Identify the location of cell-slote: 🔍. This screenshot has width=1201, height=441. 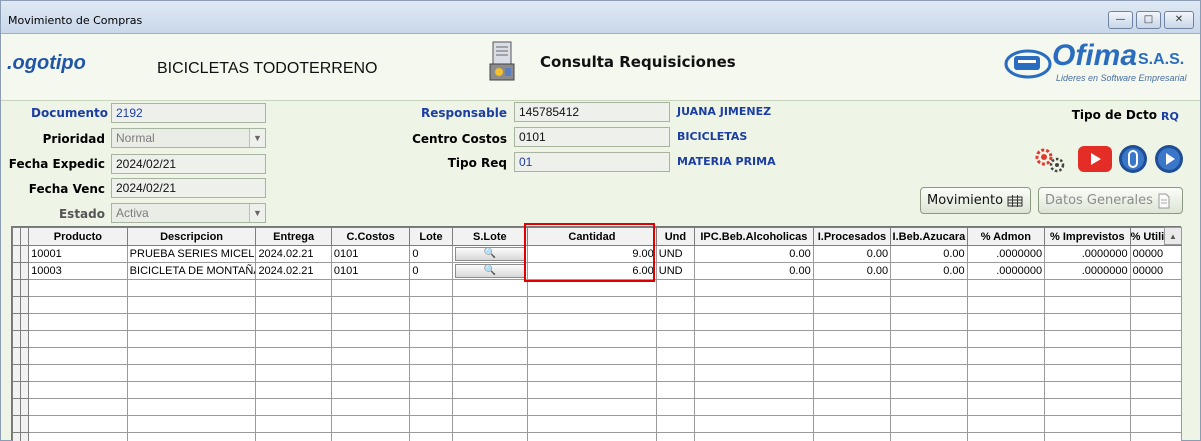
(490, 254).